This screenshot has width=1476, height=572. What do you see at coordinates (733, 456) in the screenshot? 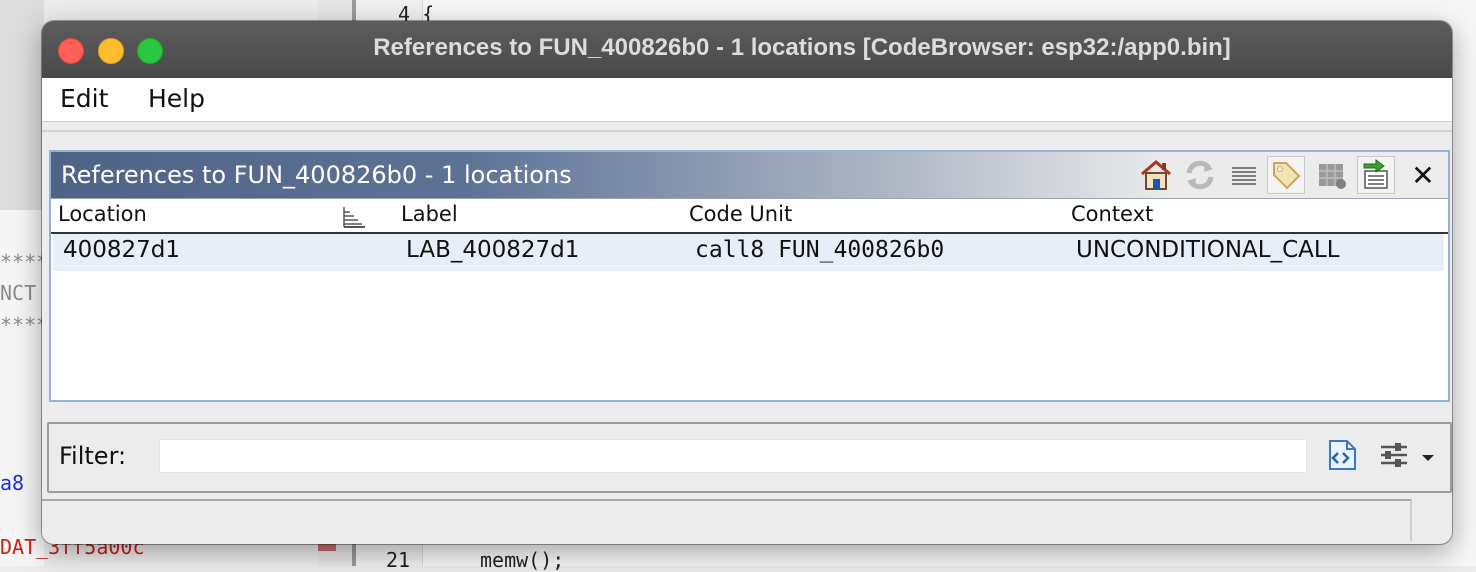
I see `filter-input` at bounding box center [733, 456].